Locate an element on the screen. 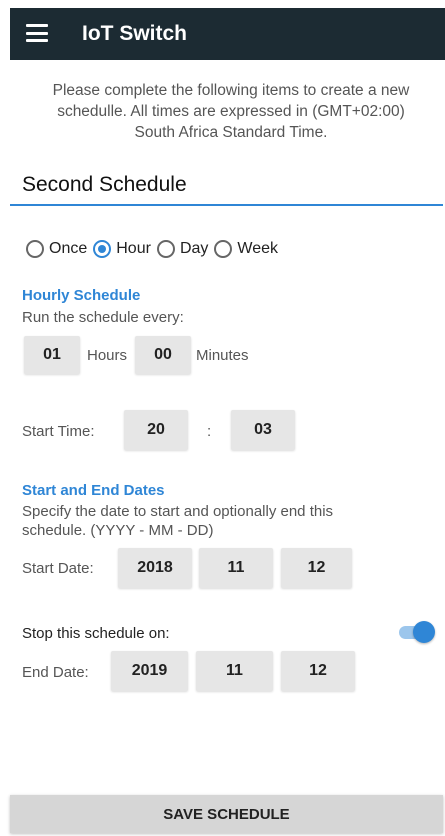 This screenshot has height=836, width=445. save-schedule-button: SAVE SCHEDULE is located at coordinates (226, 814).